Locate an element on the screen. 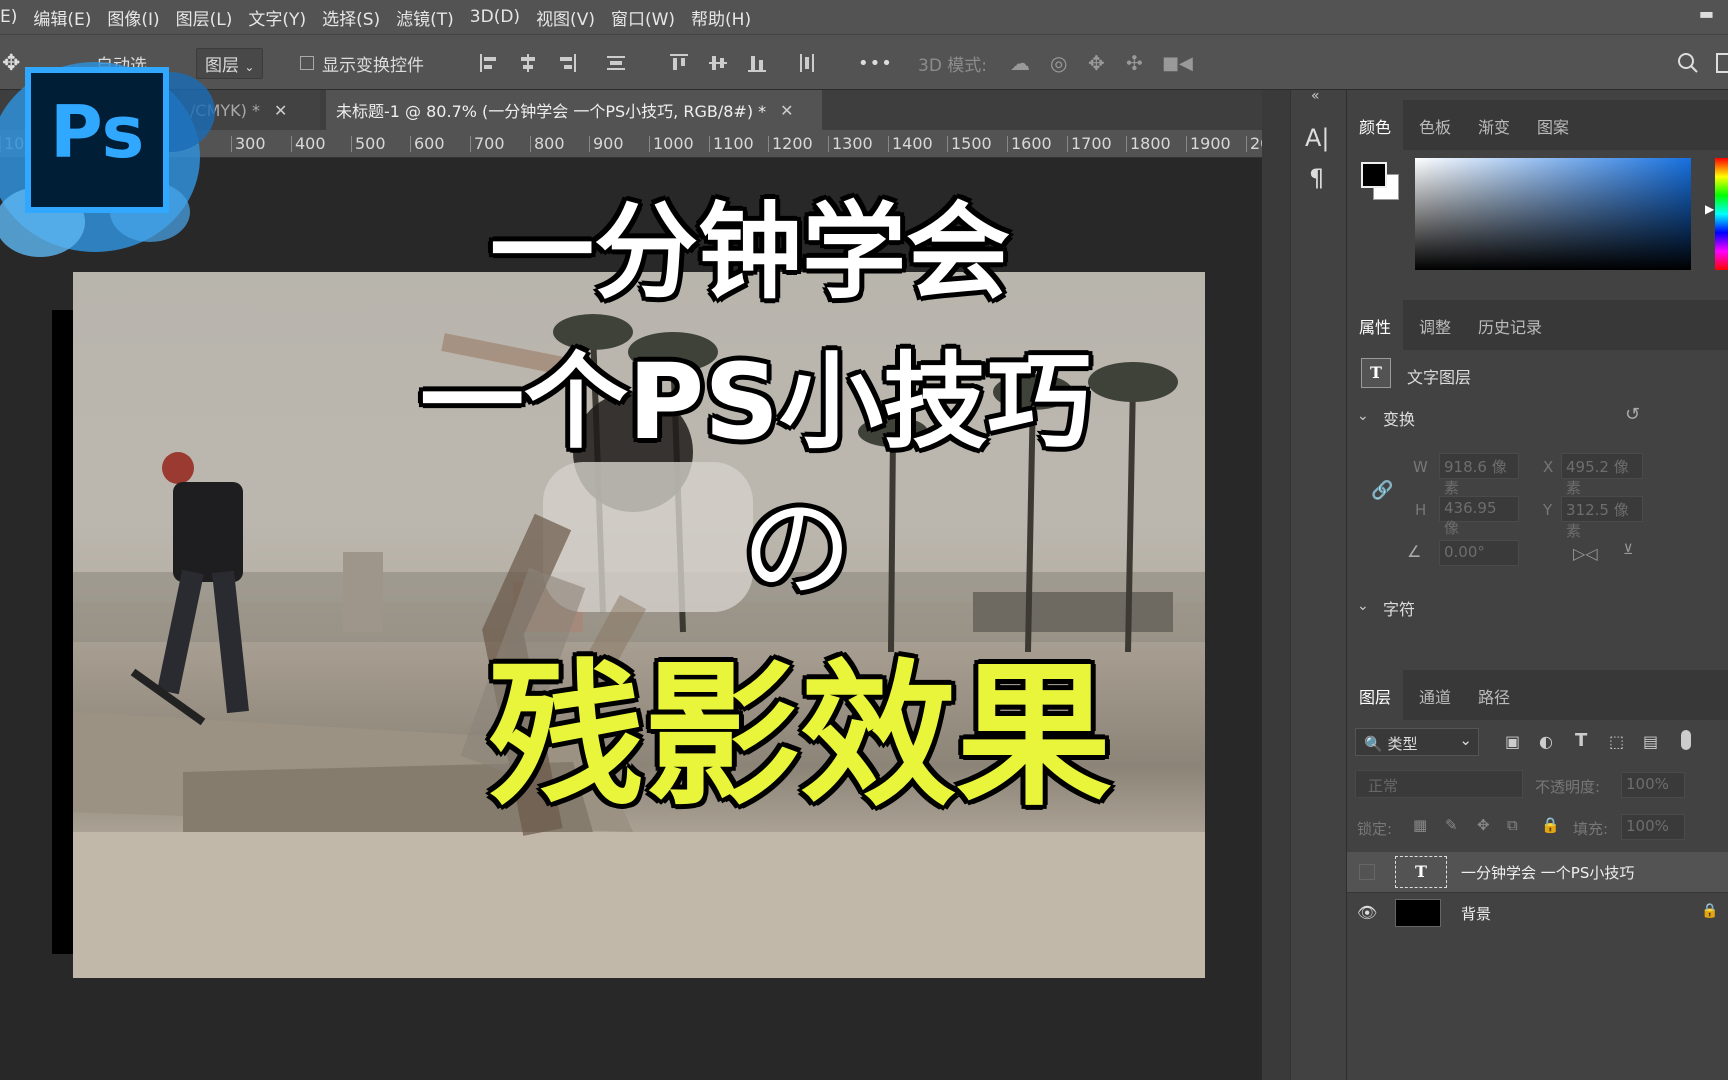  show-transform-checkbox is located at coordinates (307, 63).